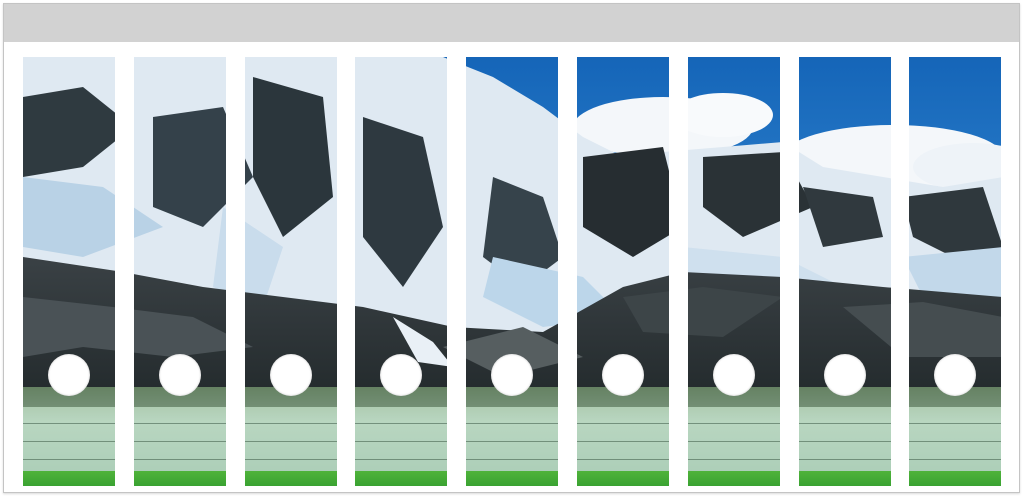 Image resolution: width=1024 pixels, height=497 pixels. Describe the element at coordinates (511, 23) in the screenshot. I see `header-bar` at that location.